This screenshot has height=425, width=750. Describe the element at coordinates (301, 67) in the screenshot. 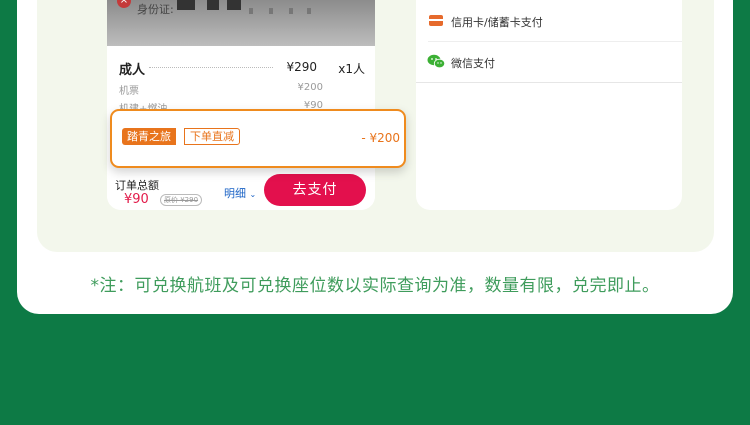

I see `fare-price: ¥290` at that location.